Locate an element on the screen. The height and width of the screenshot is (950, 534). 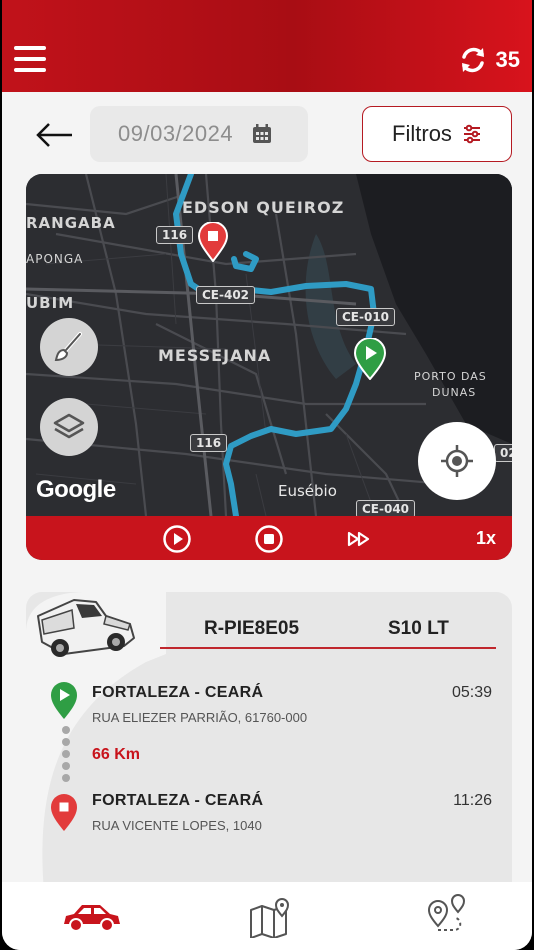
road-shield-ce010: CE-010 is located at coordinates (366, 317).